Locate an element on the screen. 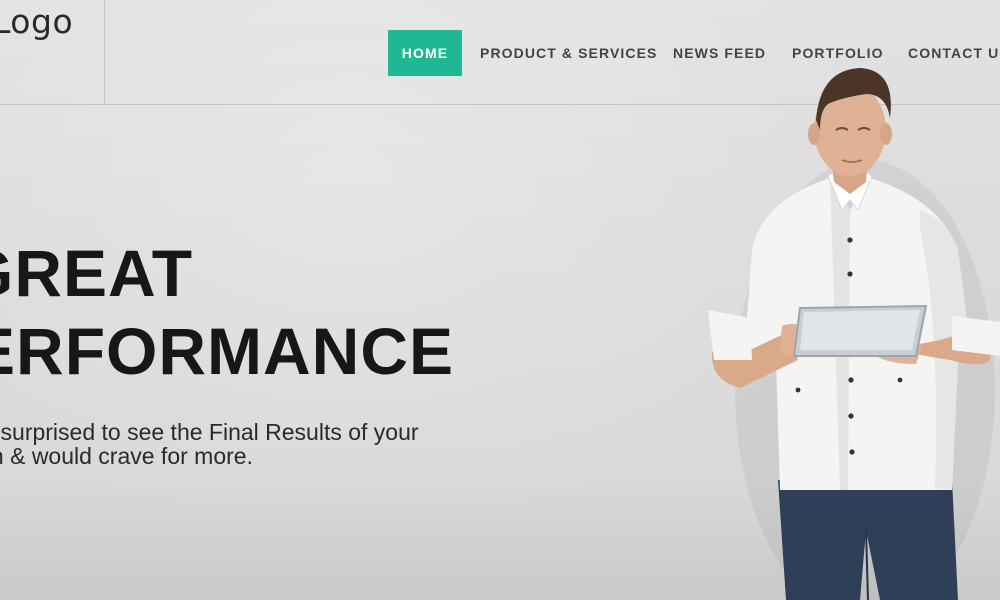 This screenshot has width=1000, height=600. hero-title-line-1: GREAT is located at coordinates (97, 273).